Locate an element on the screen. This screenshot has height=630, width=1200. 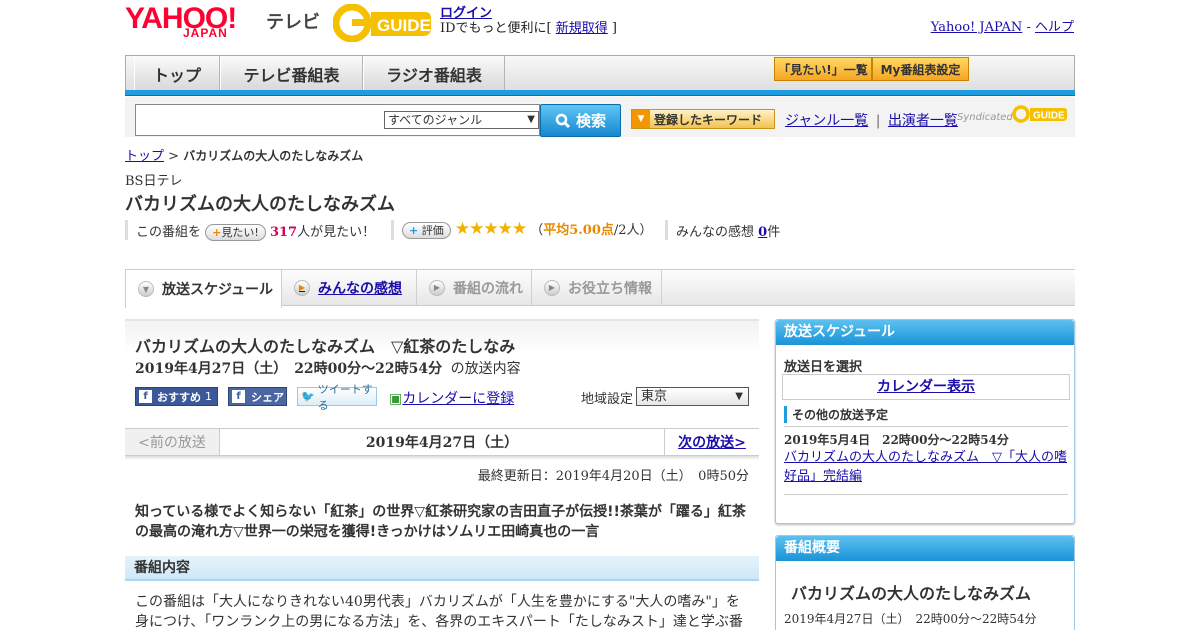
next-broadcast-link: 次の放送> is located at coordinates (712, 442).